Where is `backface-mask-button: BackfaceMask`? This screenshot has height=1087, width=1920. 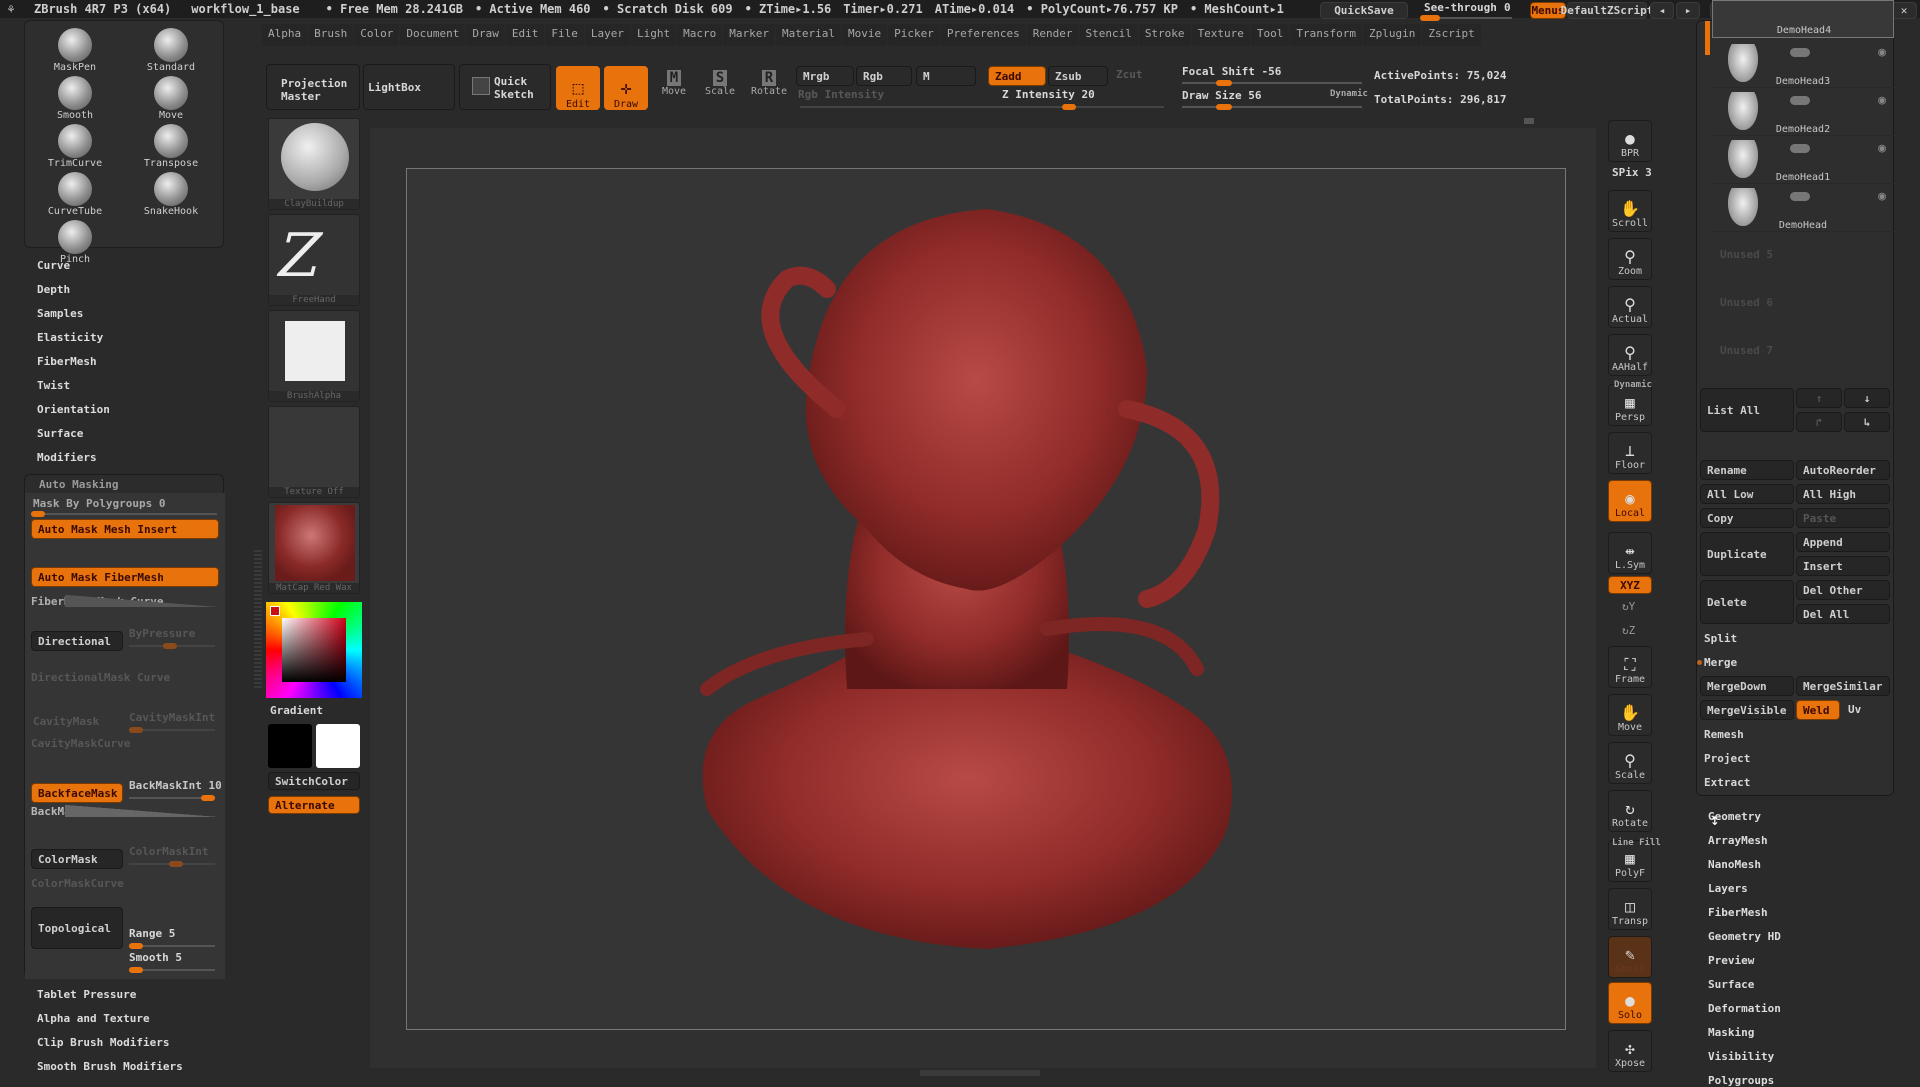
backface-mask-button: BackfaceMask is located at coordinates (77, 793).